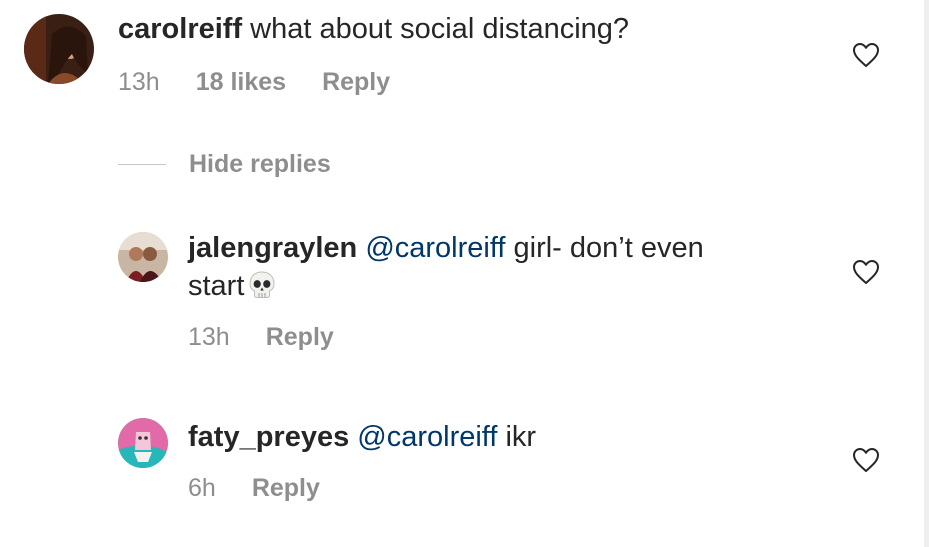 Image resolution: width=929 pixels, height=547 pixels. What do you see at coordinates (272, 248) in the screenshot?
I see `reply-username: jalengraylen` at bounding box center [272, 248].